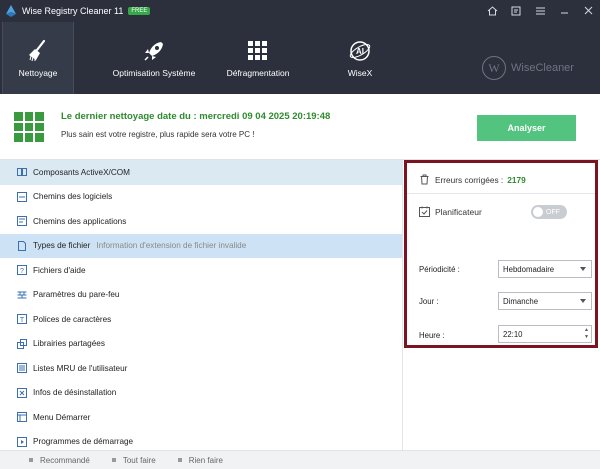  I want to click on list-item-label: Types de fichier, so click(62, 246).